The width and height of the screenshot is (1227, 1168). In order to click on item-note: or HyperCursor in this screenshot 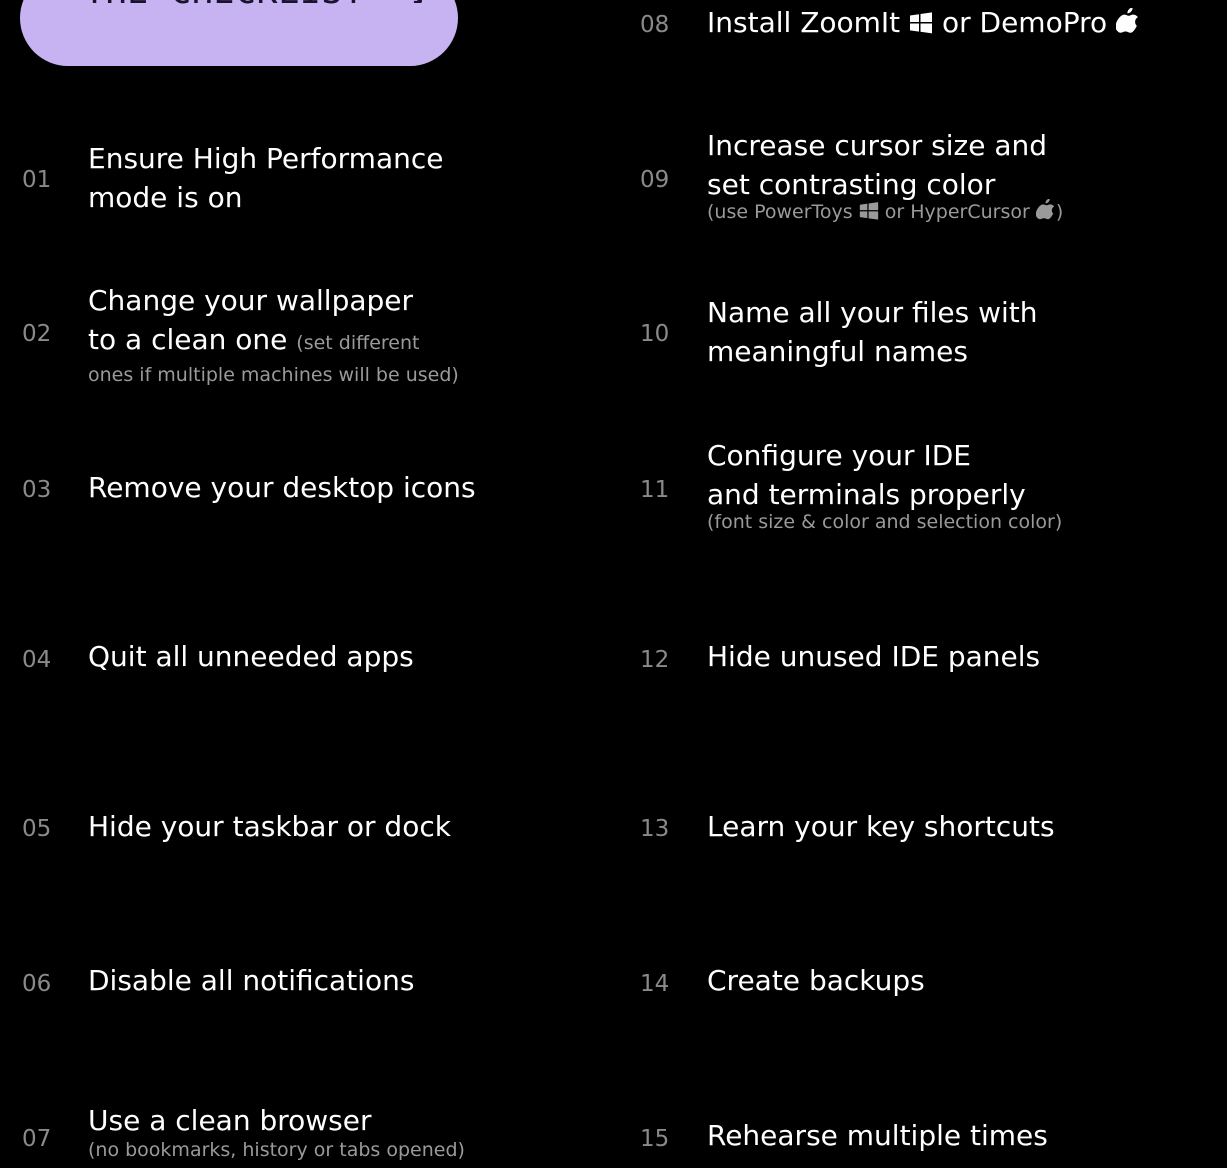, I will do `click(957, 212)`.